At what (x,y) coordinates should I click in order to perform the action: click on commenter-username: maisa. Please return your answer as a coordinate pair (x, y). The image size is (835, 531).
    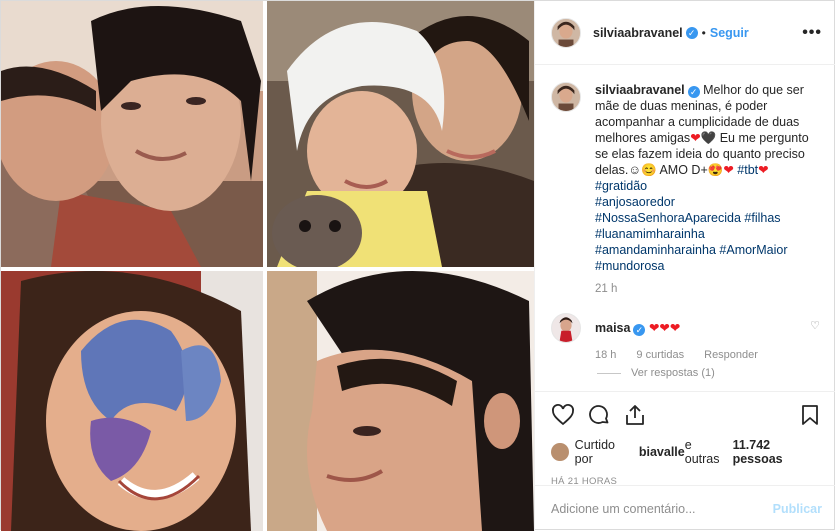
    Looking at the image, I should click on (612, 328).